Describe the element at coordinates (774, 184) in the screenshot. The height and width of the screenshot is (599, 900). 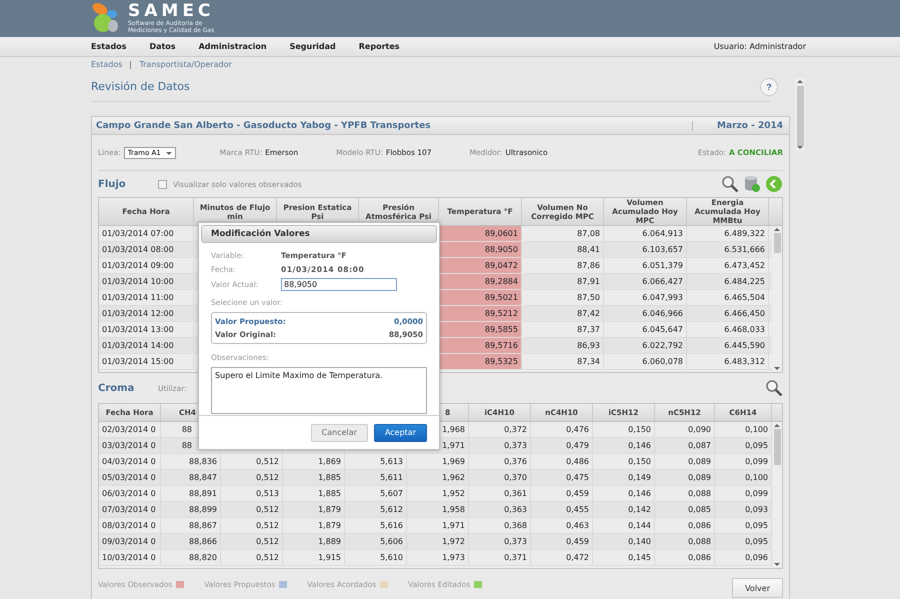
I see `back-icon` at that location.